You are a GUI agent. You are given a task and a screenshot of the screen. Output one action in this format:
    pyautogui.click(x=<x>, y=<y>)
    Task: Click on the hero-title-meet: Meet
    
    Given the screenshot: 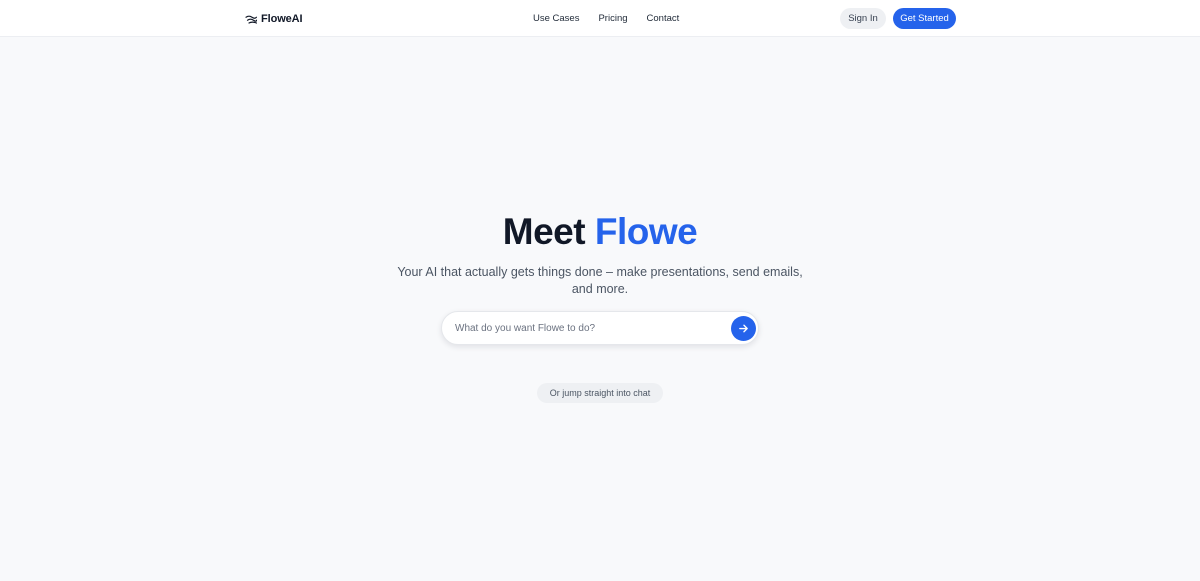 What is the action you would take?
    pyautogui.click(x=544, y=231)
    